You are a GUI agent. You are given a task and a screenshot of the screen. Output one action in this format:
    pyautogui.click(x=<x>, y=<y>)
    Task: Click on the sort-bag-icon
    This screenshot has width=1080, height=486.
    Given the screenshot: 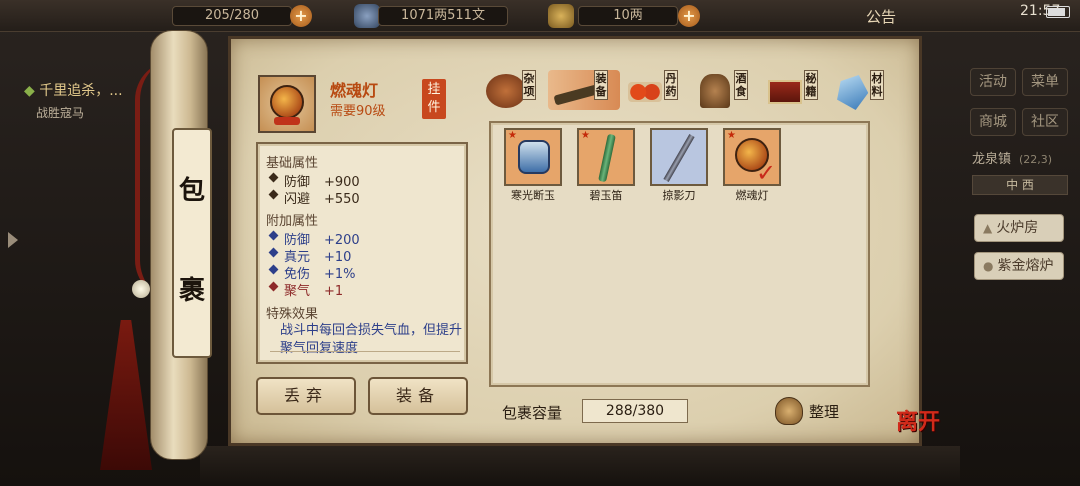 What is the action you would take?
    pyautogui.click(x=789, y=411)
    